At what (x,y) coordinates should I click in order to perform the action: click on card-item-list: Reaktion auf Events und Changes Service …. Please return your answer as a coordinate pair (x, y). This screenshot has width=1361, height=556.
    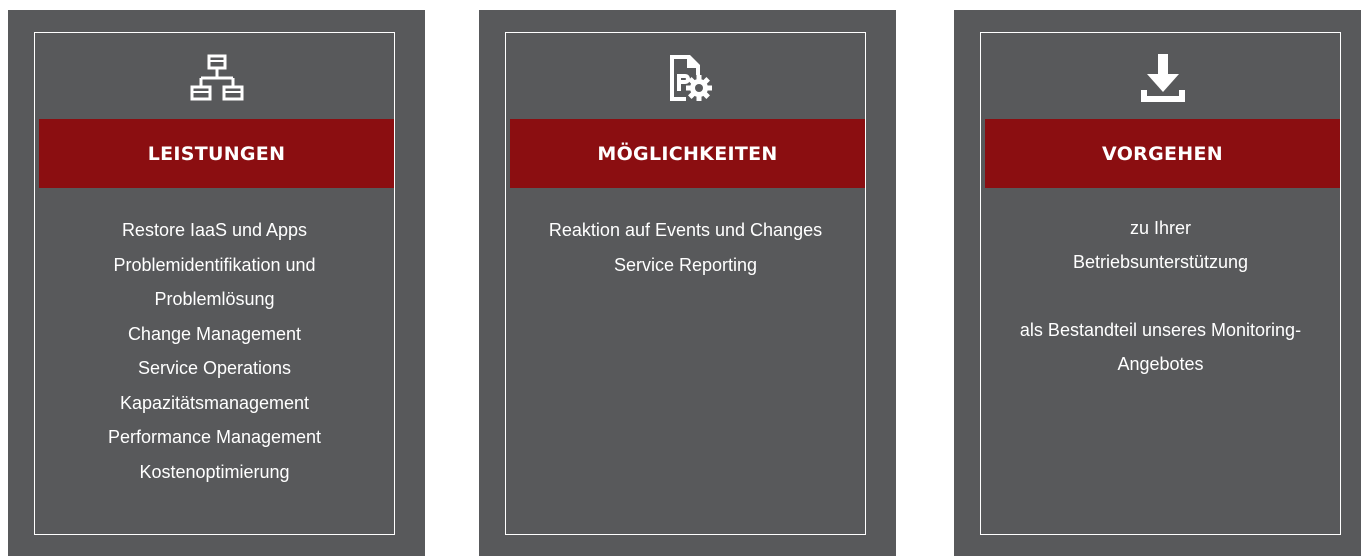
    Looking at the image, I should click on (685, 247).